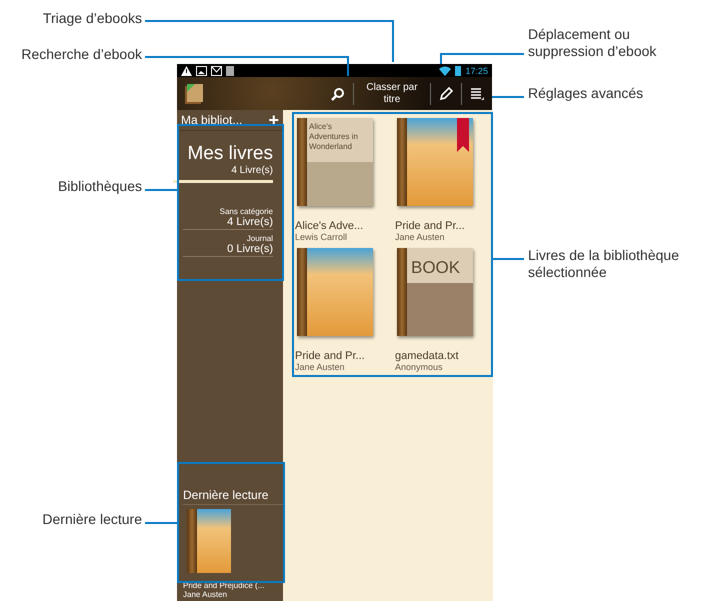  I want to click on callout-label: Bibliothèques, so click(100, 186).